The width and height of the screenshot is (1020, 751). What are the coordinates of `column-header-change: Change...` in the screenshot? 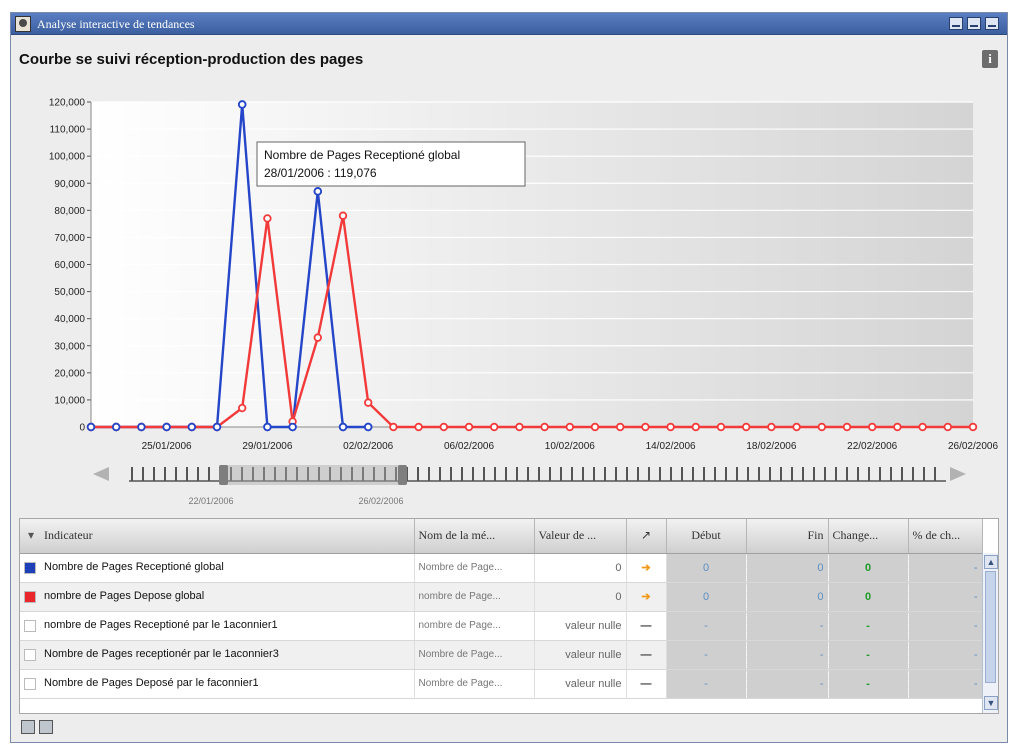 It's located at (868, 536).